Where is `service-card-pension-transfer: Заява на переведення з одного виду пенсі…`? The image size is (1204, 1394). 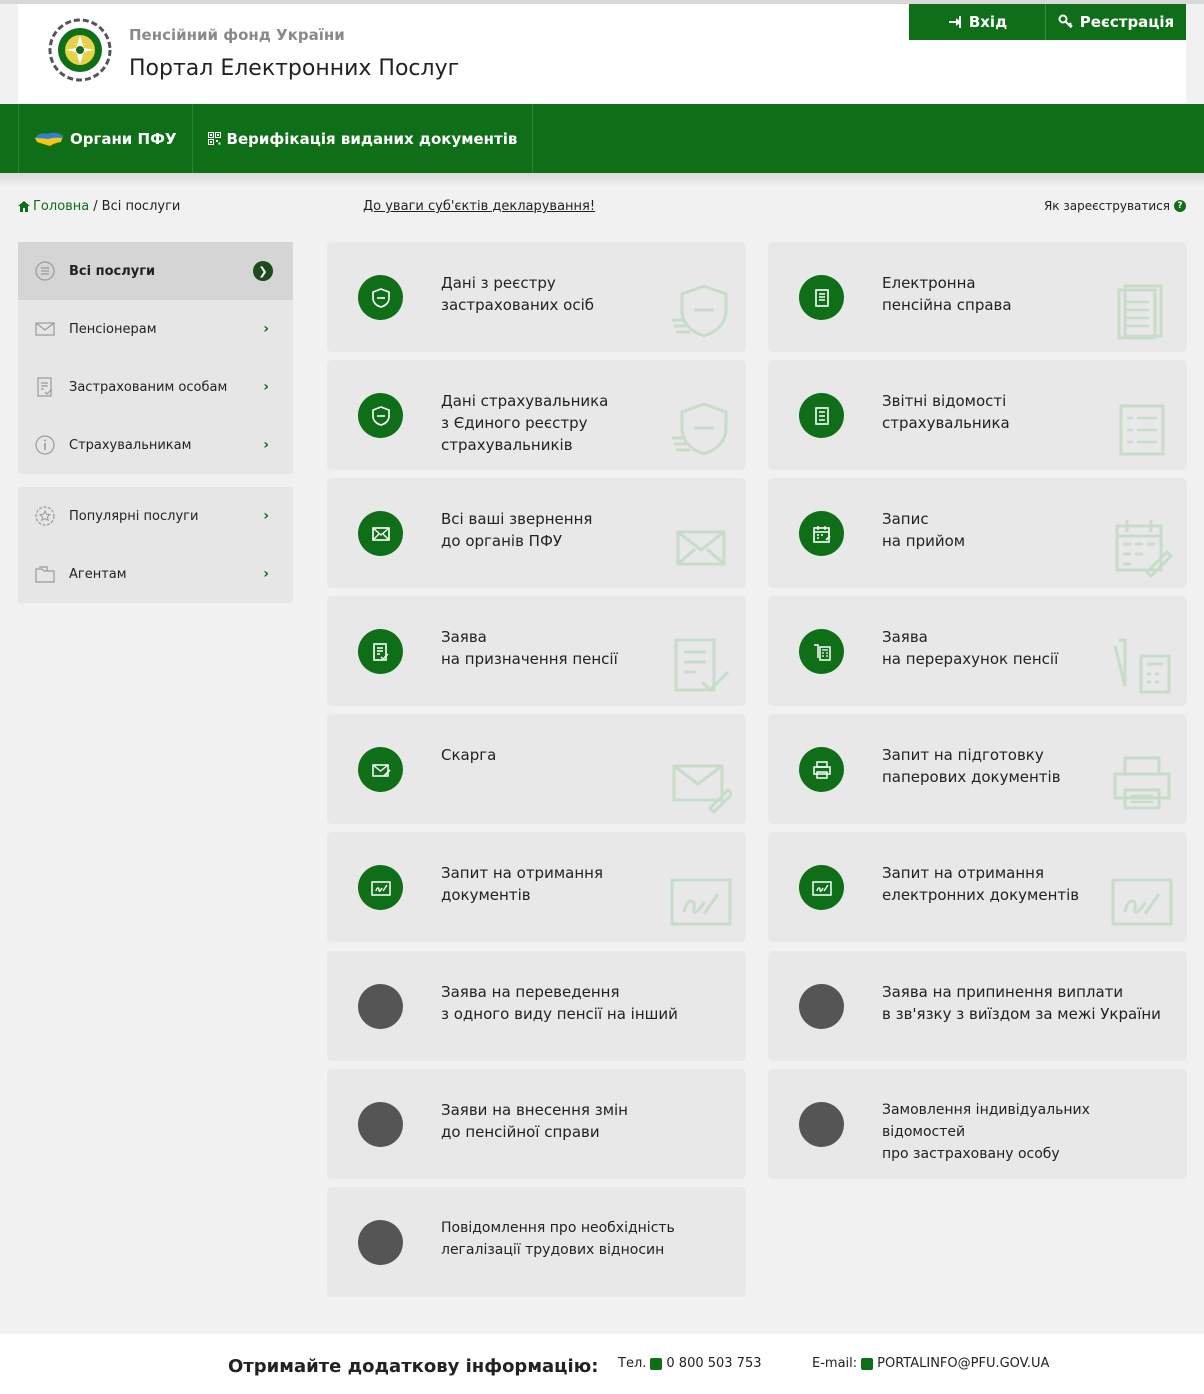
service-card-pension-transfer: Заява на переведення з одного виду пенсі… is located at coordinates (536, 1006).